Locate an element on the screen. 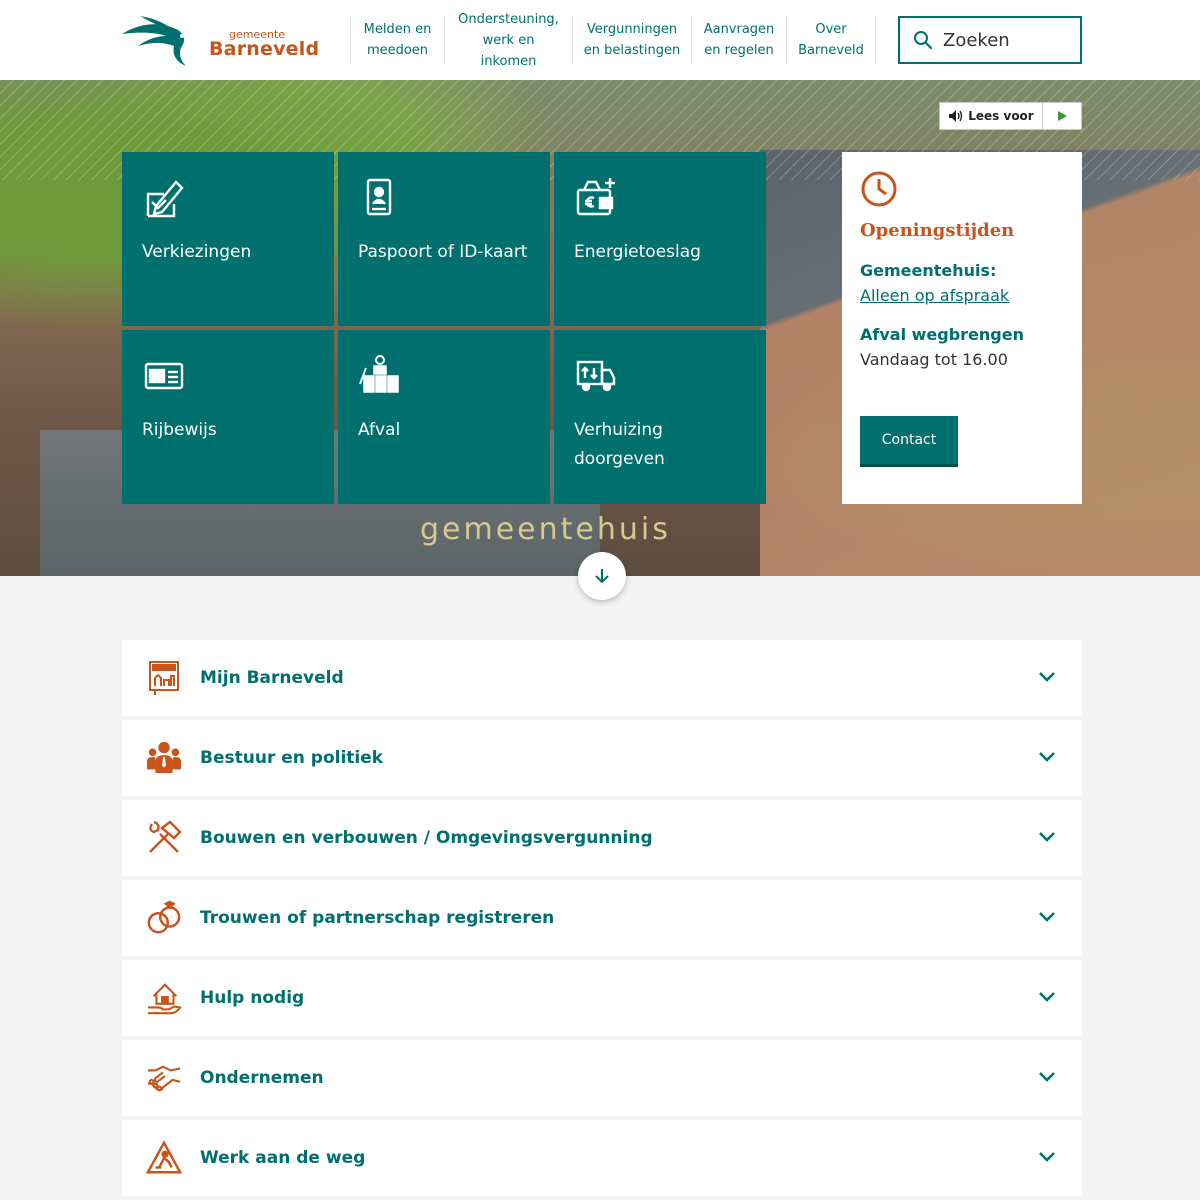  accordion-werk-aan-de-weg: Werk aan de weg is located at coordinates (602, 1158).